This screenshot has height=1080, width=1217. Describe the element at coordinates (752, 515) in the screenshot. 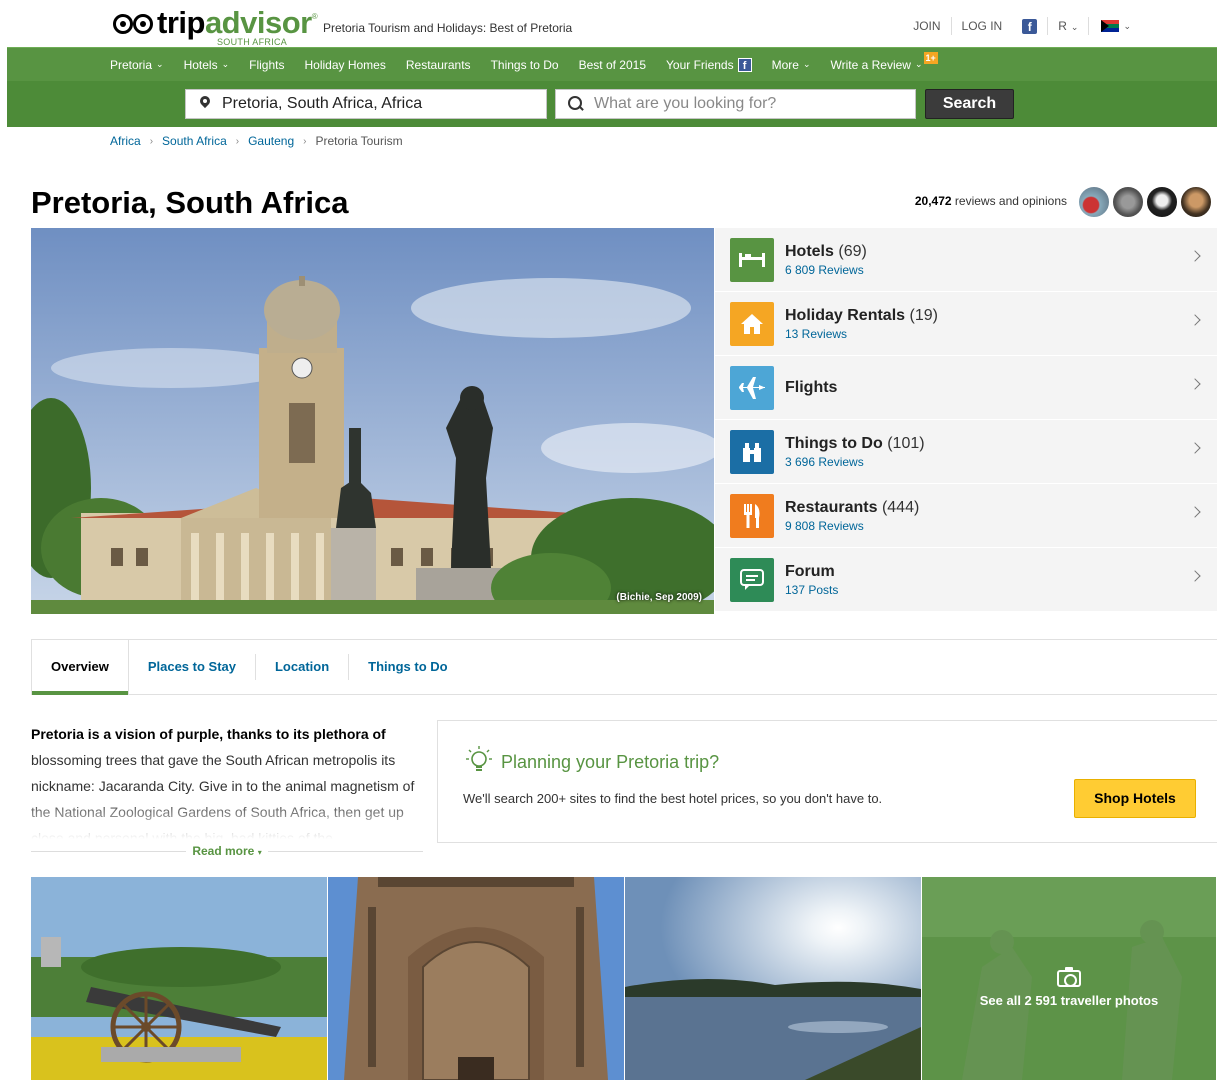

I see `fork-knife-icon` at that location.